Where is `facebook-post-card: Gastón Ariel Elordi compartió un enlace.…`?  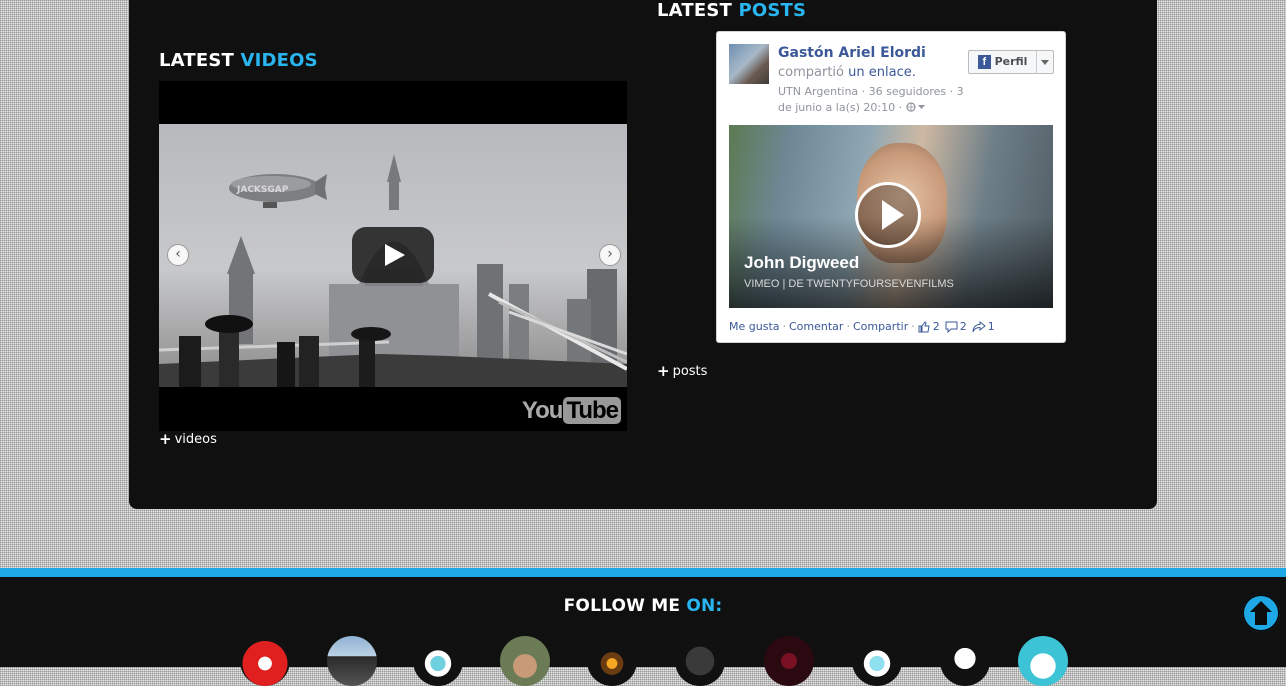
facebook-post-card: Gastón Ariel Elordi compartió un enlace.… is located at coordinates (891, 187).